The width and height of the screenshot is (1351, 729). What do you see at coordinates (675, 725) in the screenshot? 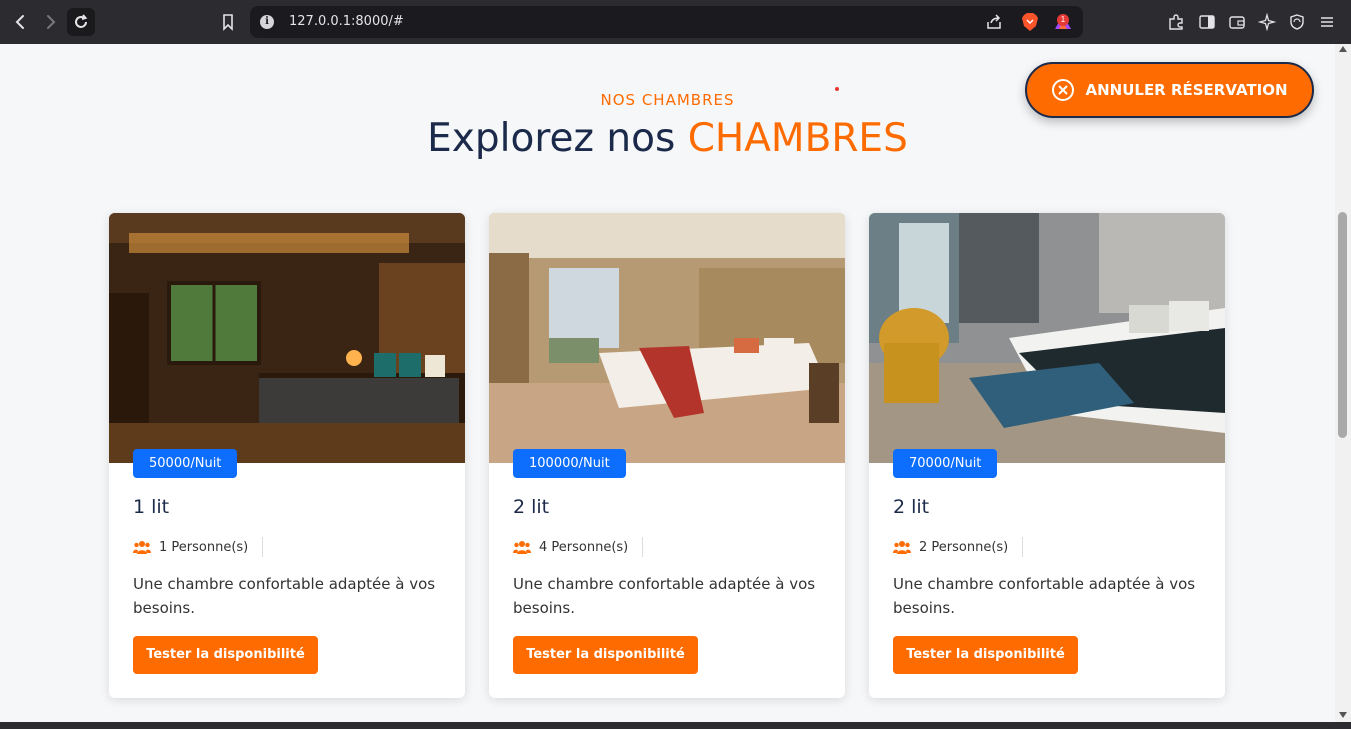
I see `window-bottom-edge` at bounding box center [675, 725].